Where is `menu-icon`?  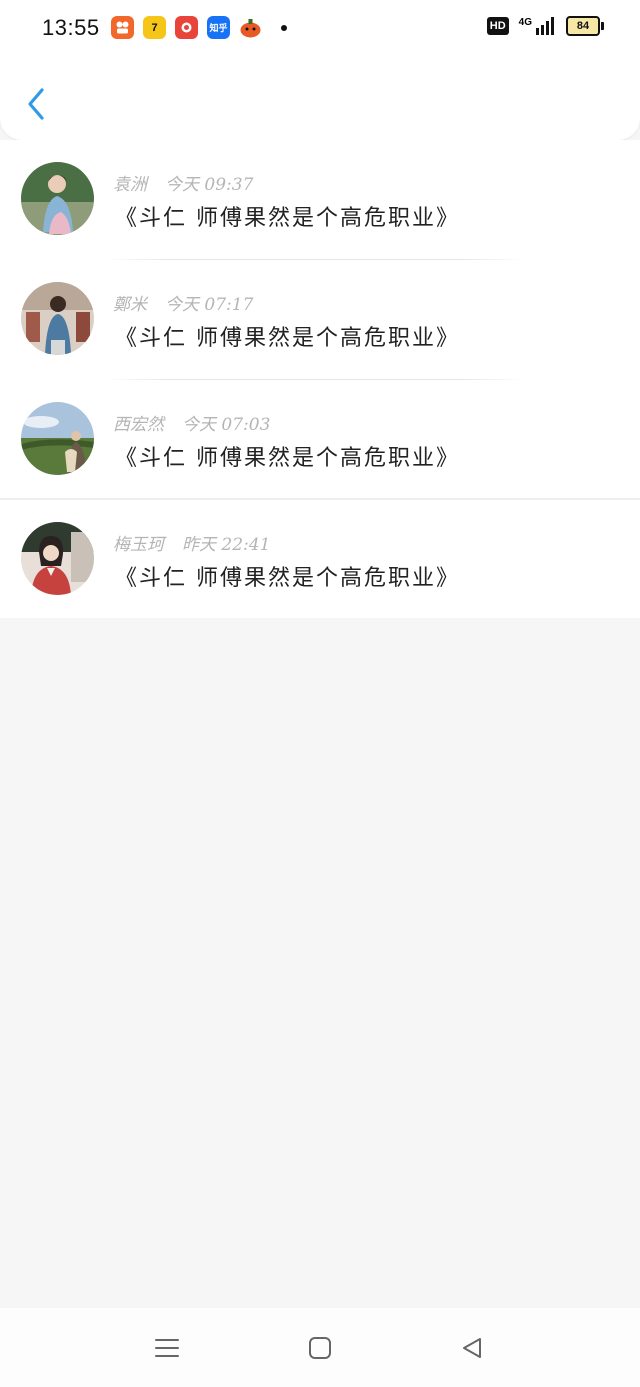 menu-icon is located at coordinates (167, 1348).